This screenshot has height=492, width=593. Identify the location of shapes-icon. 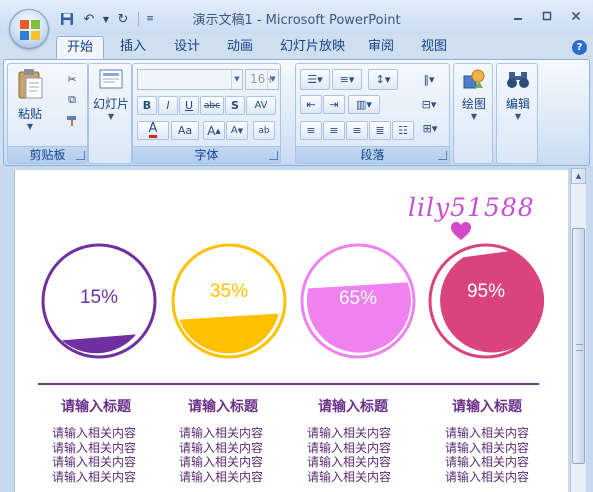
(474, 80).